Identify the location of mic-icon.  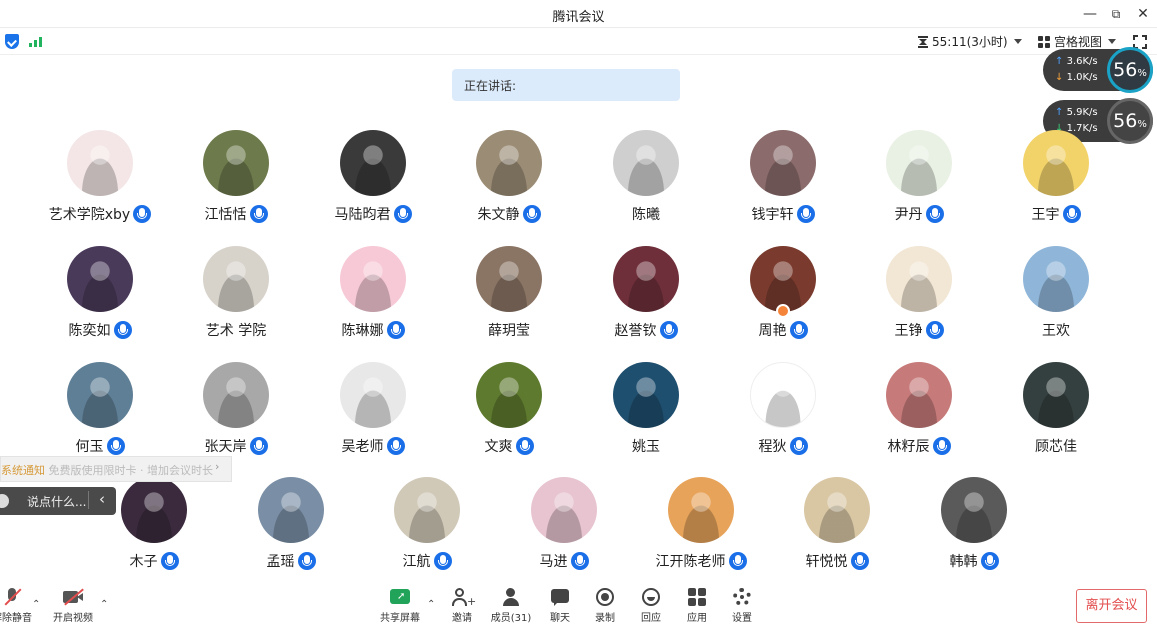
(258, 214).